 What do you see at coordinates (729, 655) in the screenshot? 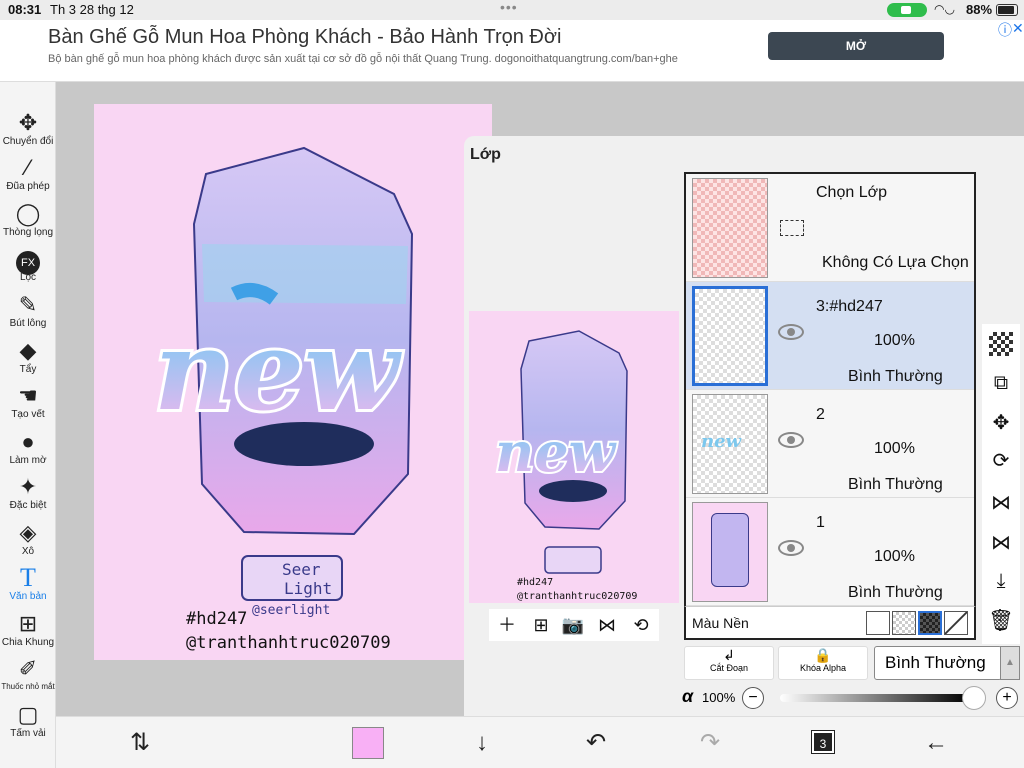
I see `clip-icon: ↲` at bounding box center [729, 655].